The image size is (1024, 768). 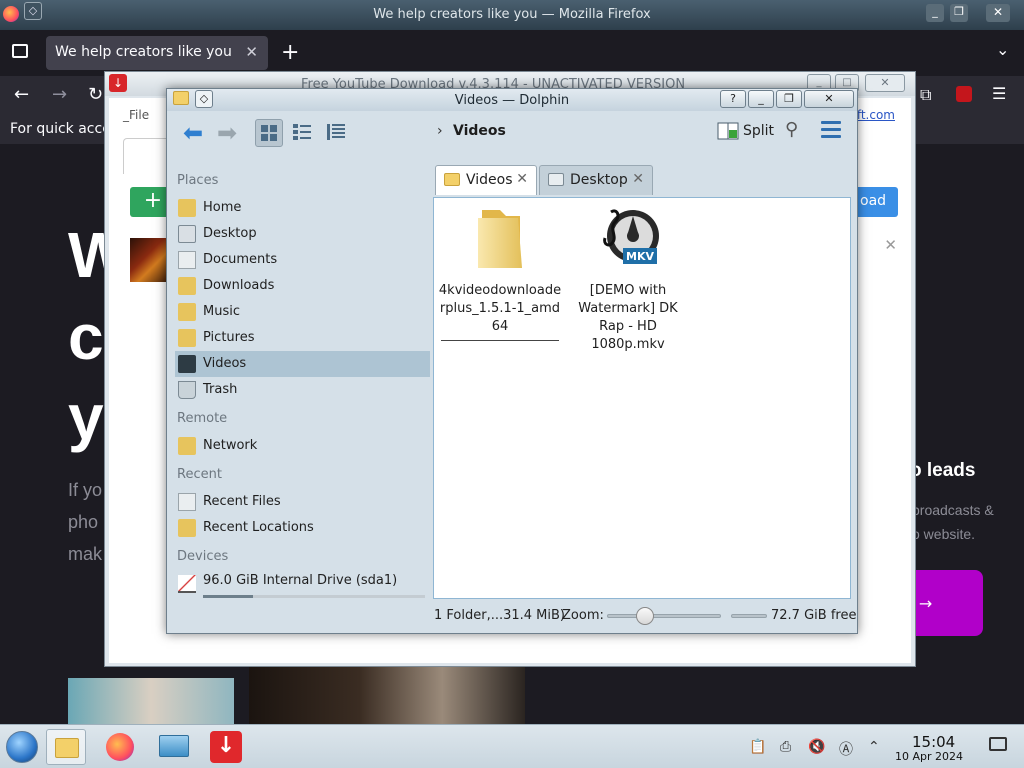 What do you see at coordinates (479, 131) in the screenshot?
I see `breadcrumb: Videos` at bounding box center [479, 131].